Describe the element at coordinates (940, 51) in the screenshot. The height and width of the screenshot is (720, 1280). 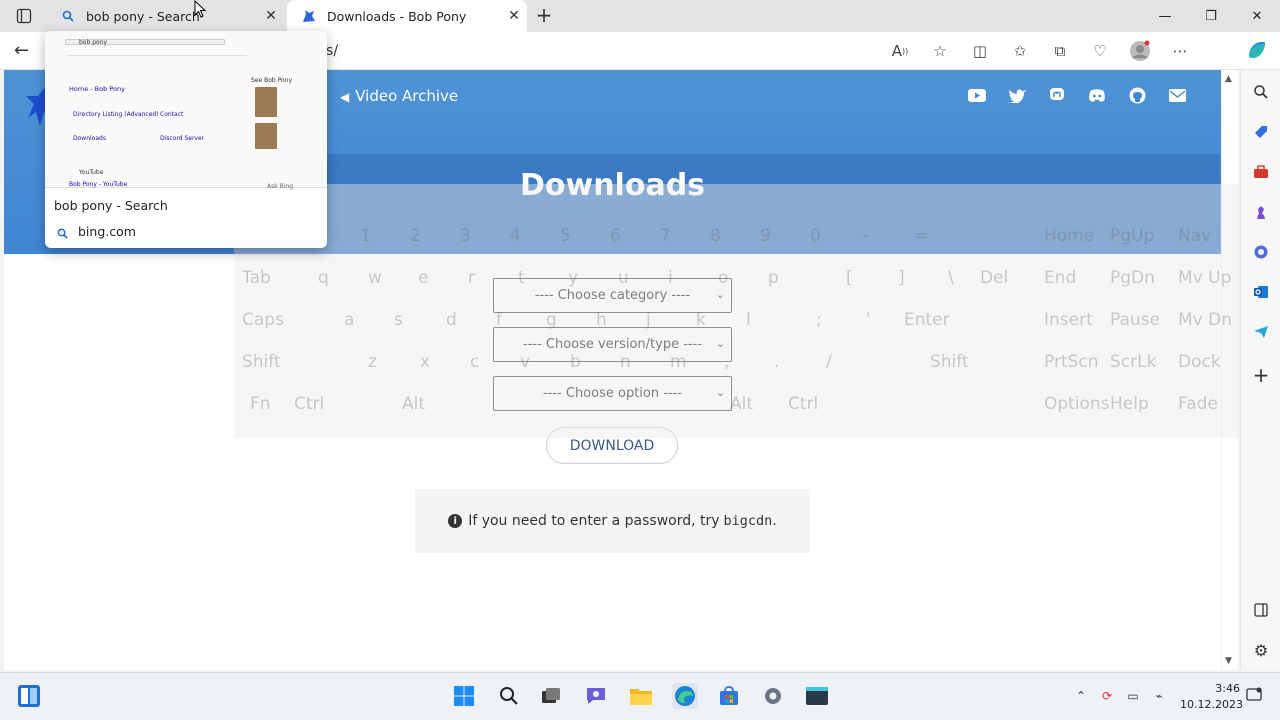
I see `favorite-star-icon: ☆` at that location.